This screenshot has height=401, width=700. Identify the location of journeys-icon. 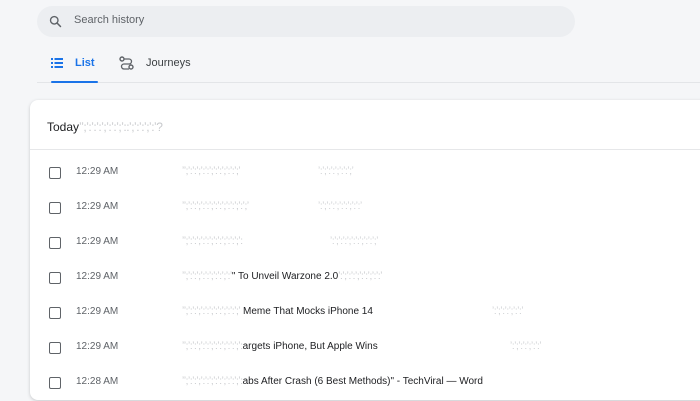
(126, 63).